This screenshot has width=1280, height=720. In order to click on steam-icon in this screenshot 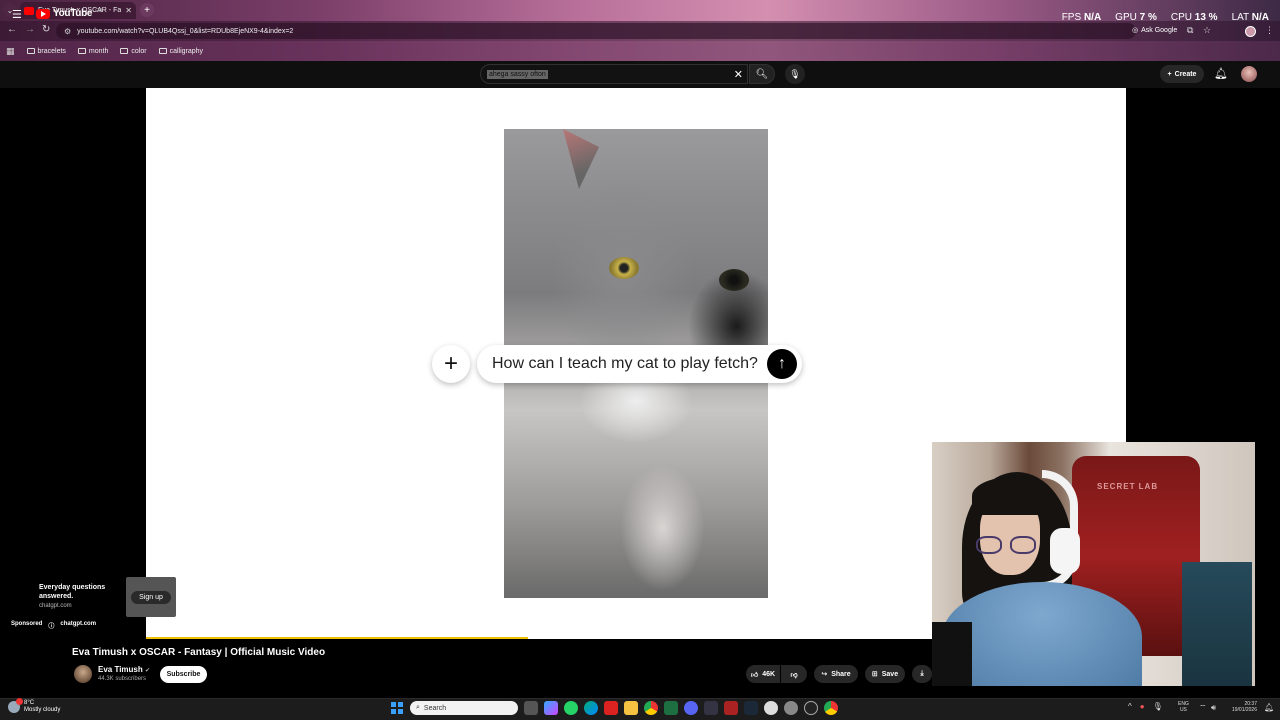, I will do `click(751, 708)`.